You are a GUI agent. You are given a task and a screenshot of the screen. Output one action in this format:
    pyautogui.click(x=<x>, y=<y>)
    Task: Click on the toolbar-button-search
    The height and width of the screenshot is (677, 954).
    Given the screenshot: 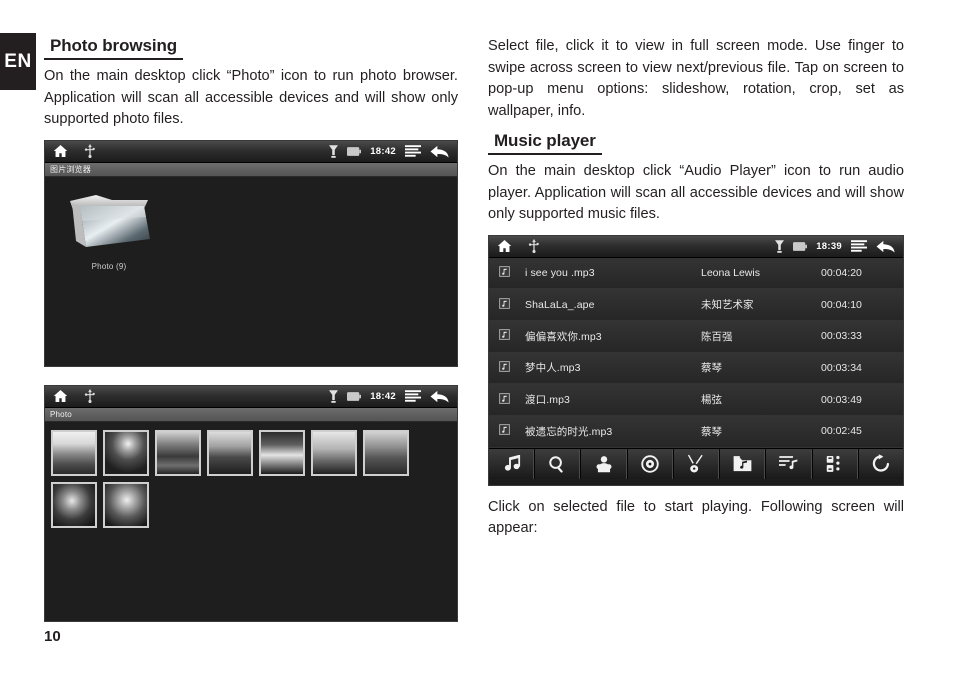 What is the action you would take?
    pyautogui.click(x=557, y=463)
    